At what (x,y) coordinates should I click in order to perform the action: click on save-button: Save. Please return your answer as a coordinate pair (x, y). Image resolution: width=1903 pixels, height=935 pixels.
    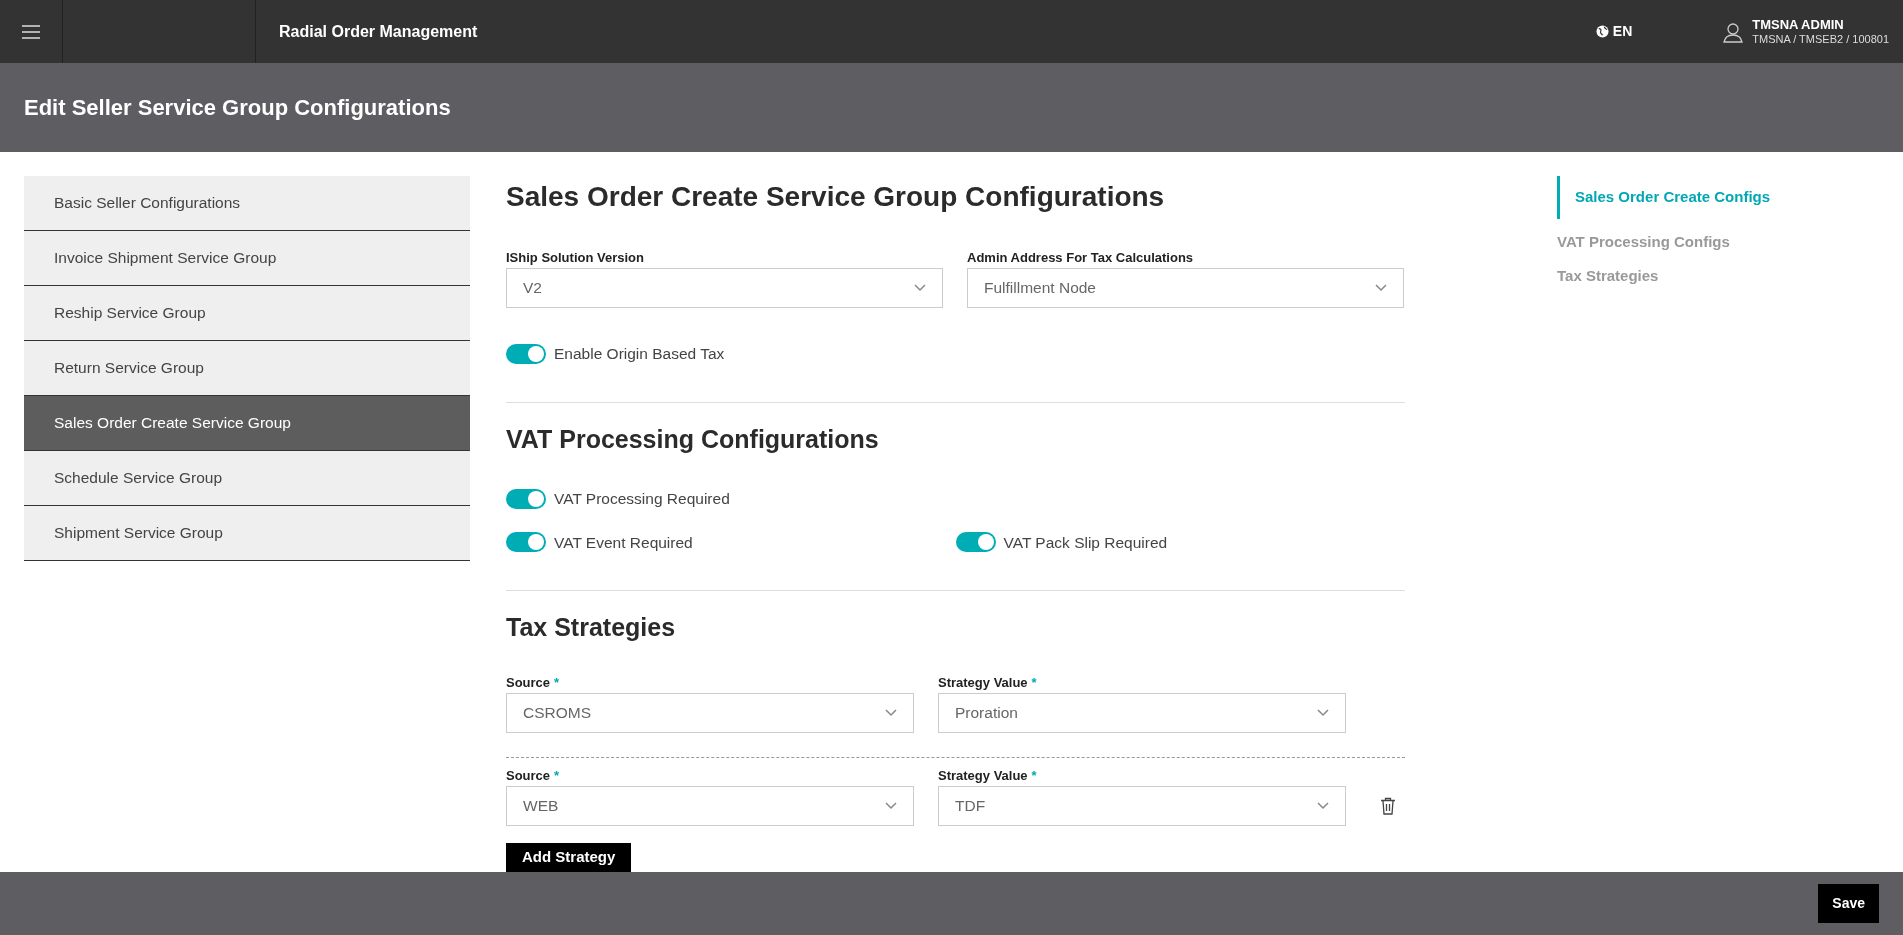
    Looking at the image, I should click on (1848, 903).